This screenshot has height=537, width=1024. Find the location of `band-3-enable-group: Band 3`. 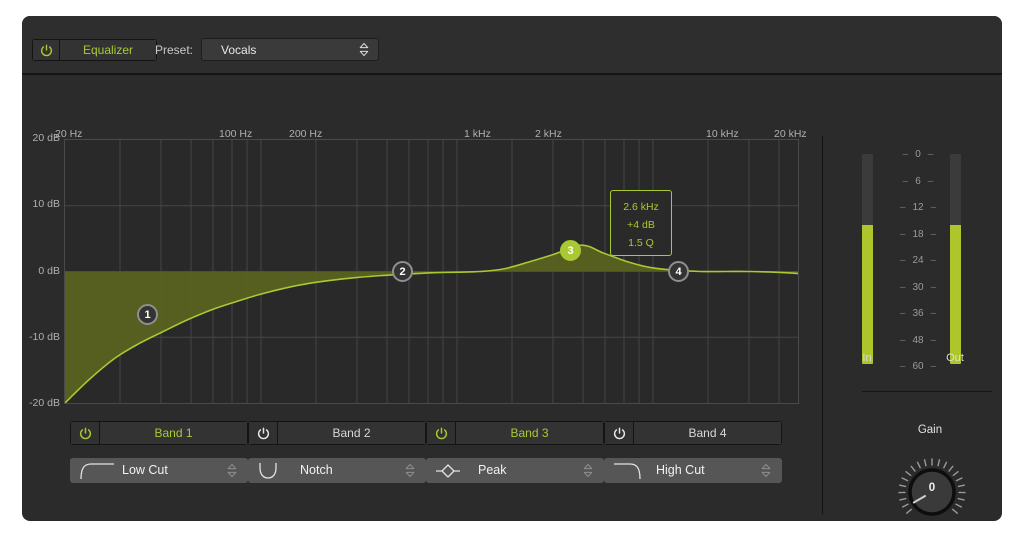

band-3-enable-group: Band 3 is located at coordinates (515, 433).